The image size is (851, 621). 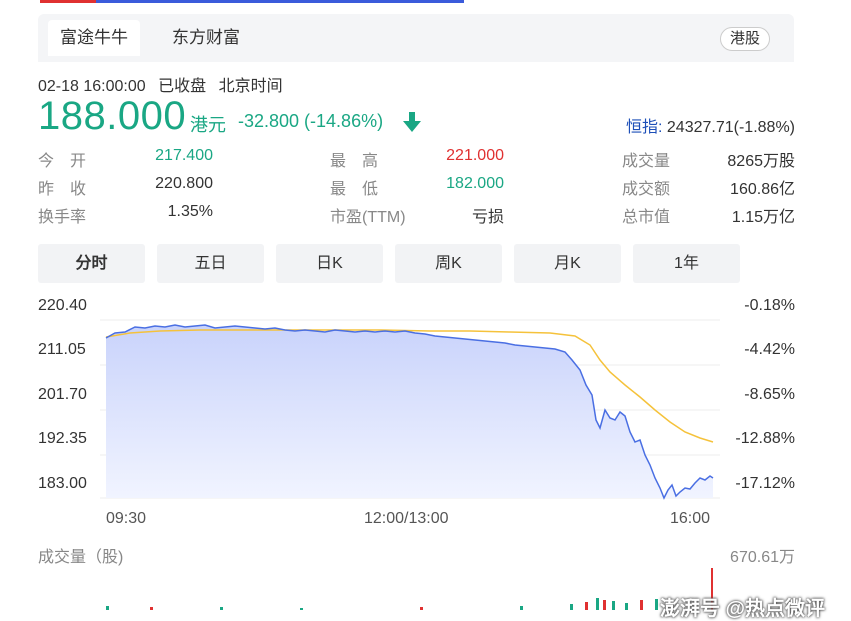 I want to click on x-label-open: 09:30, so click(x=126, y=518).